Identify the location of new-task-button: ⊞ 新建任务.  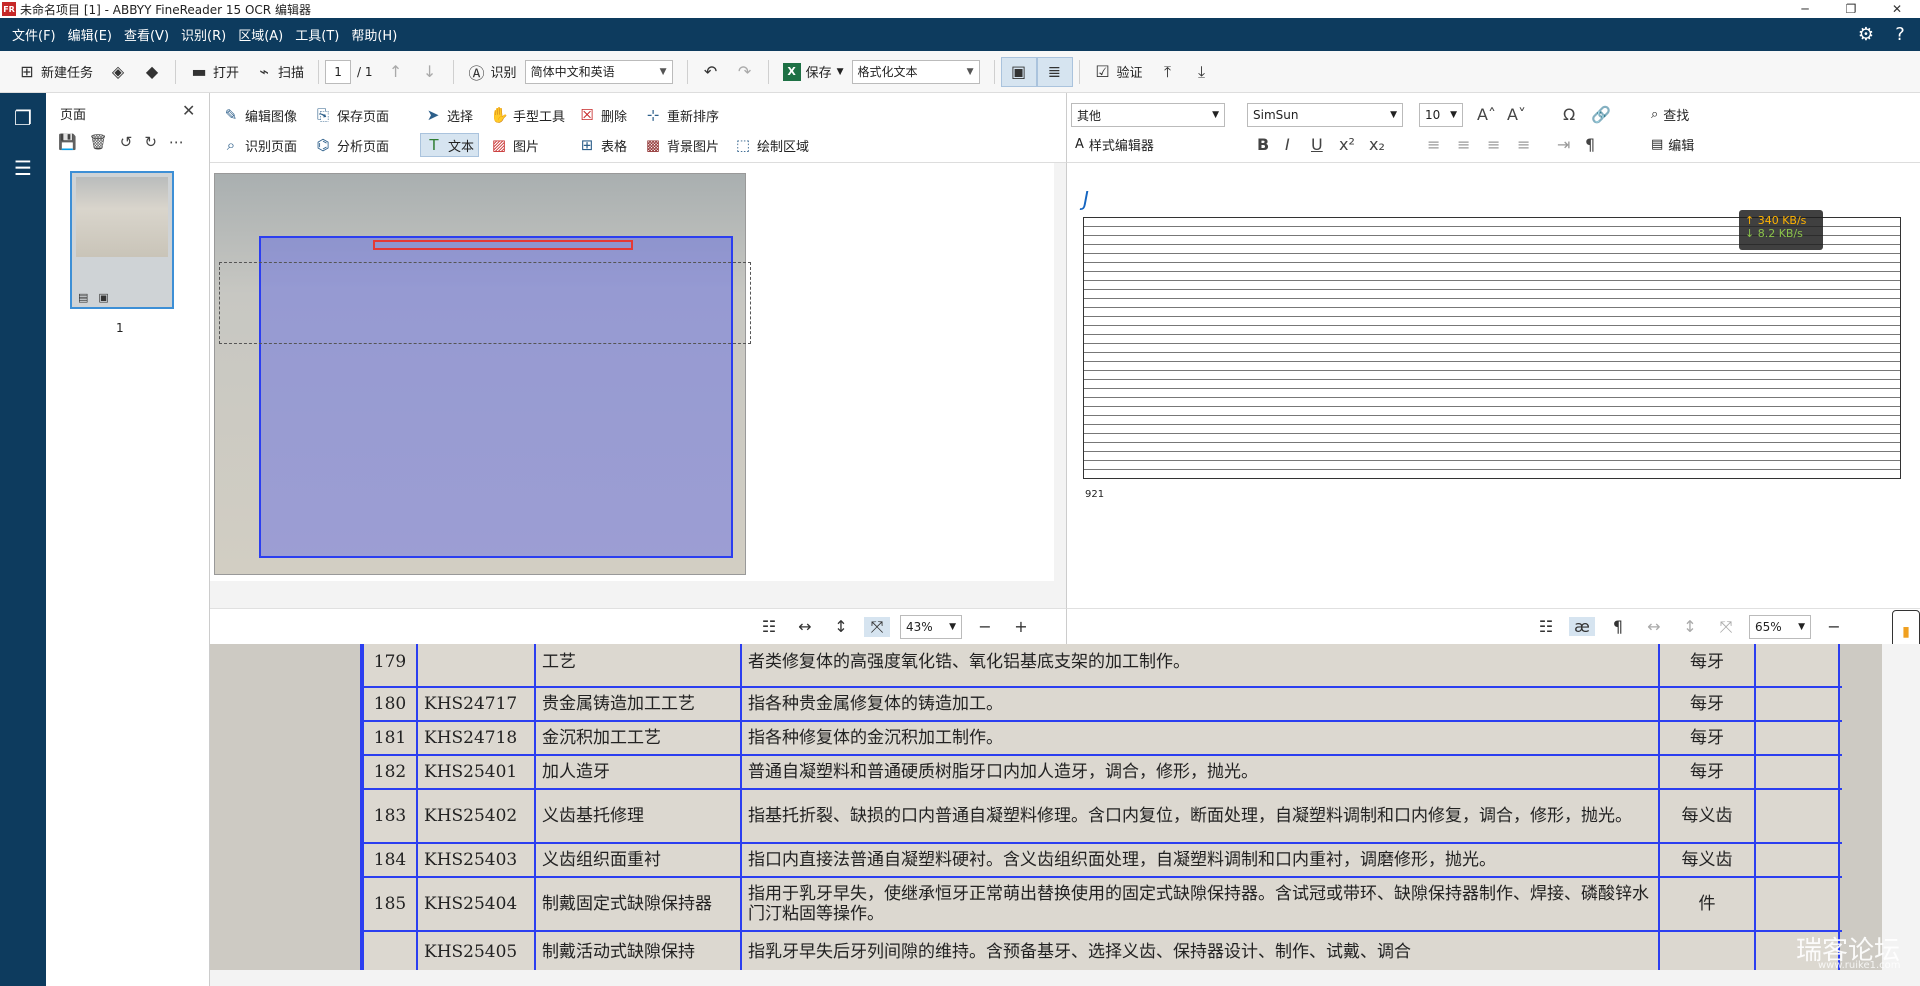
(55, 72).